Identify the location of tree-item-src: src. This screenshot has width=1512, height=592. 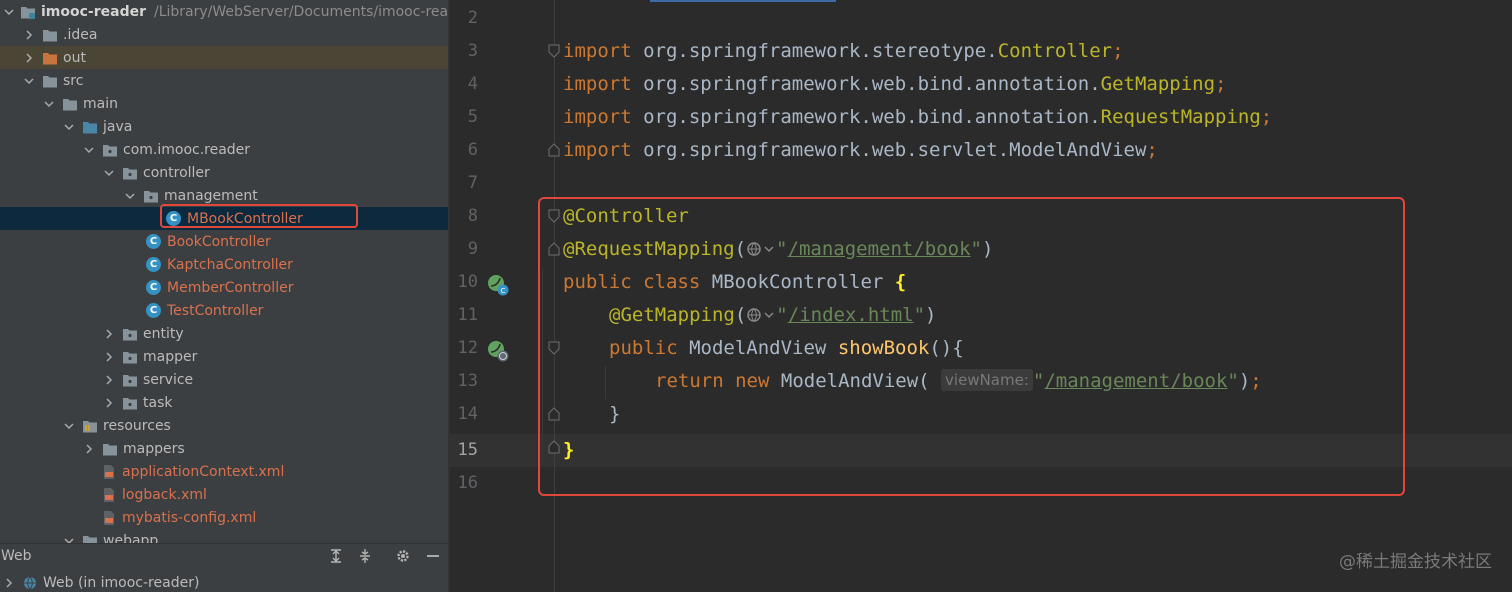
(224, 80).